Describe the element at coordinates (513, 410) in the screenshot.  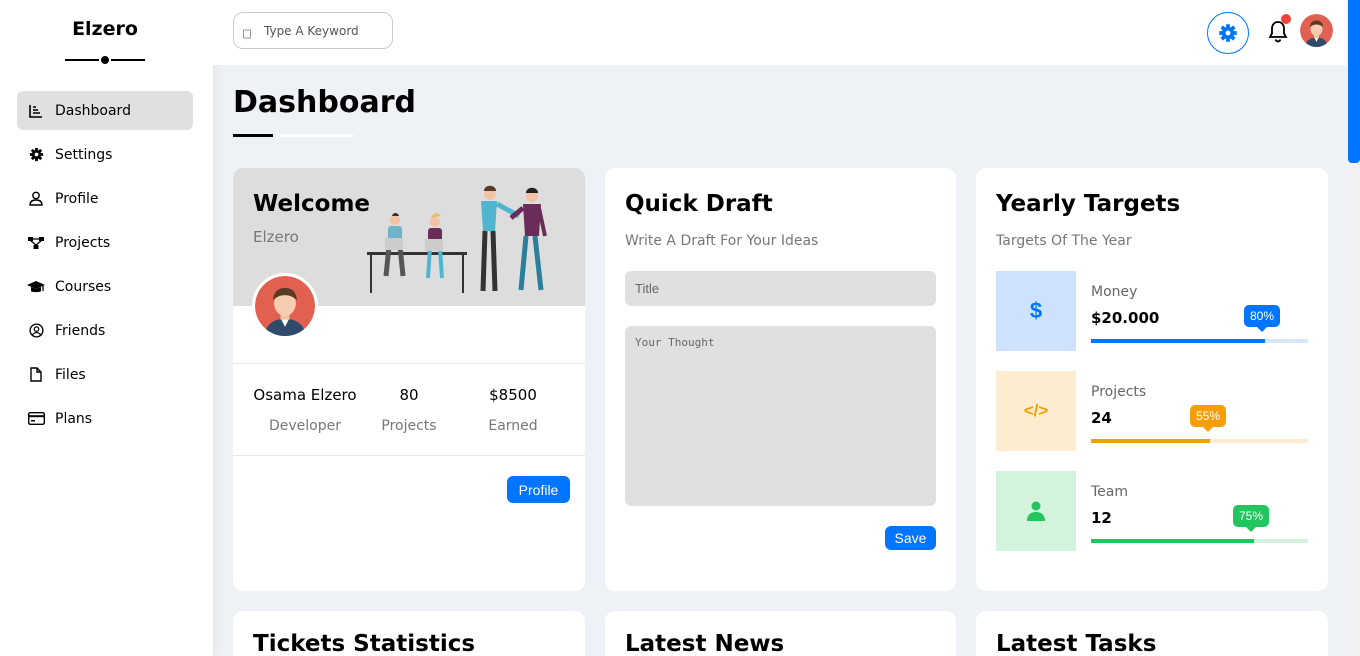
I see `stat-earned: $8500 Earned` at that location.